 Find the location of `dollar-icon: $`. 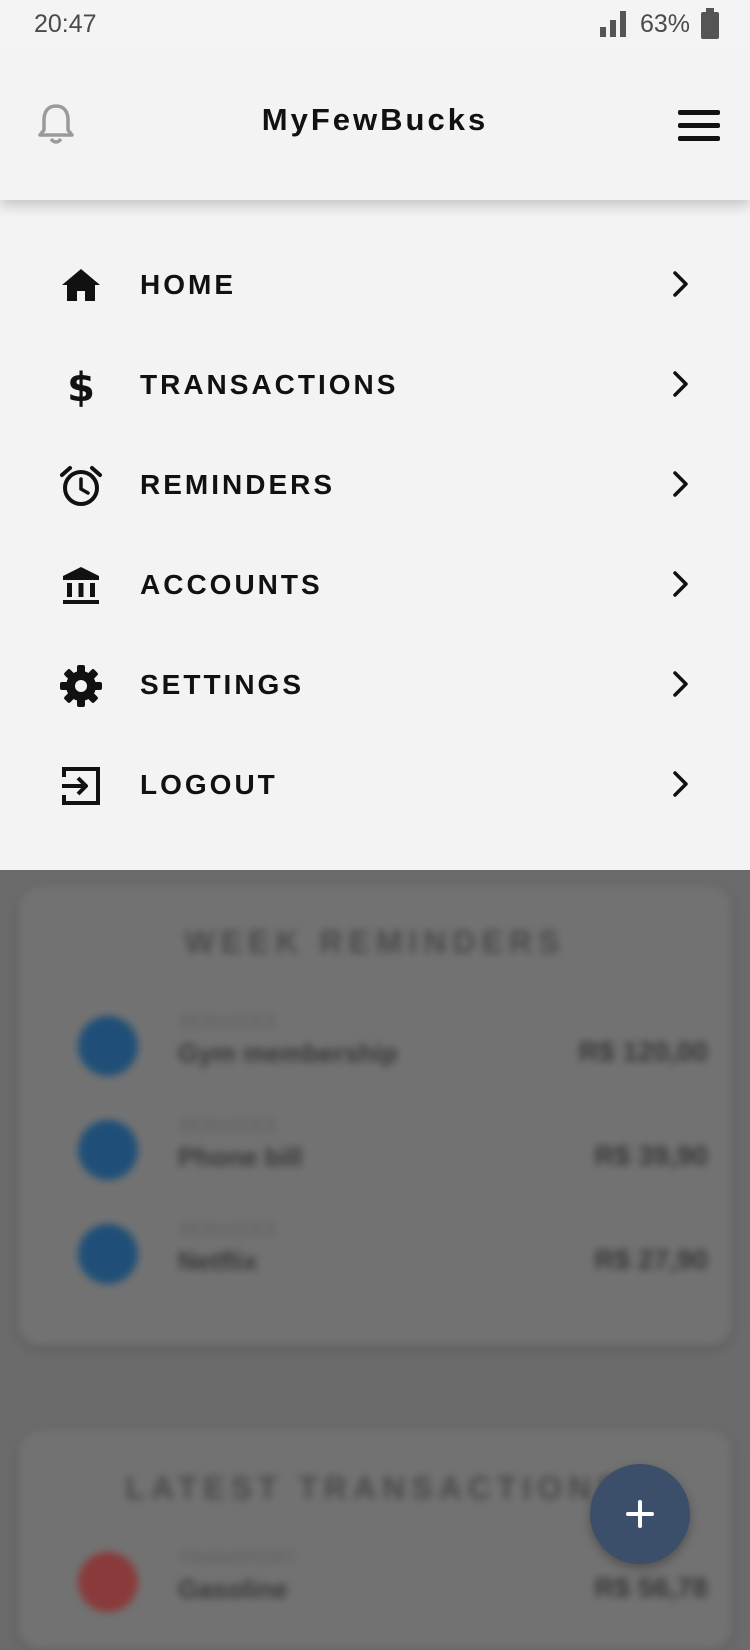

dollar-icon: $ is located at coordinates (81, 387).